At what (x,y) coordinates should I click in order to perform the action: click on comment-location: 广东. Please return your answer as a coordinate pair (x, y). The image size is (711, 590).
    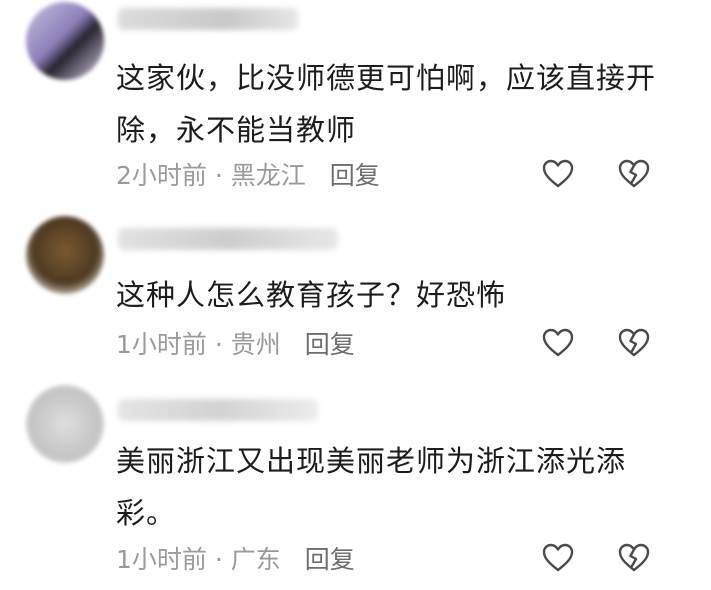
    Looking at the image, I should click on (255, 559).